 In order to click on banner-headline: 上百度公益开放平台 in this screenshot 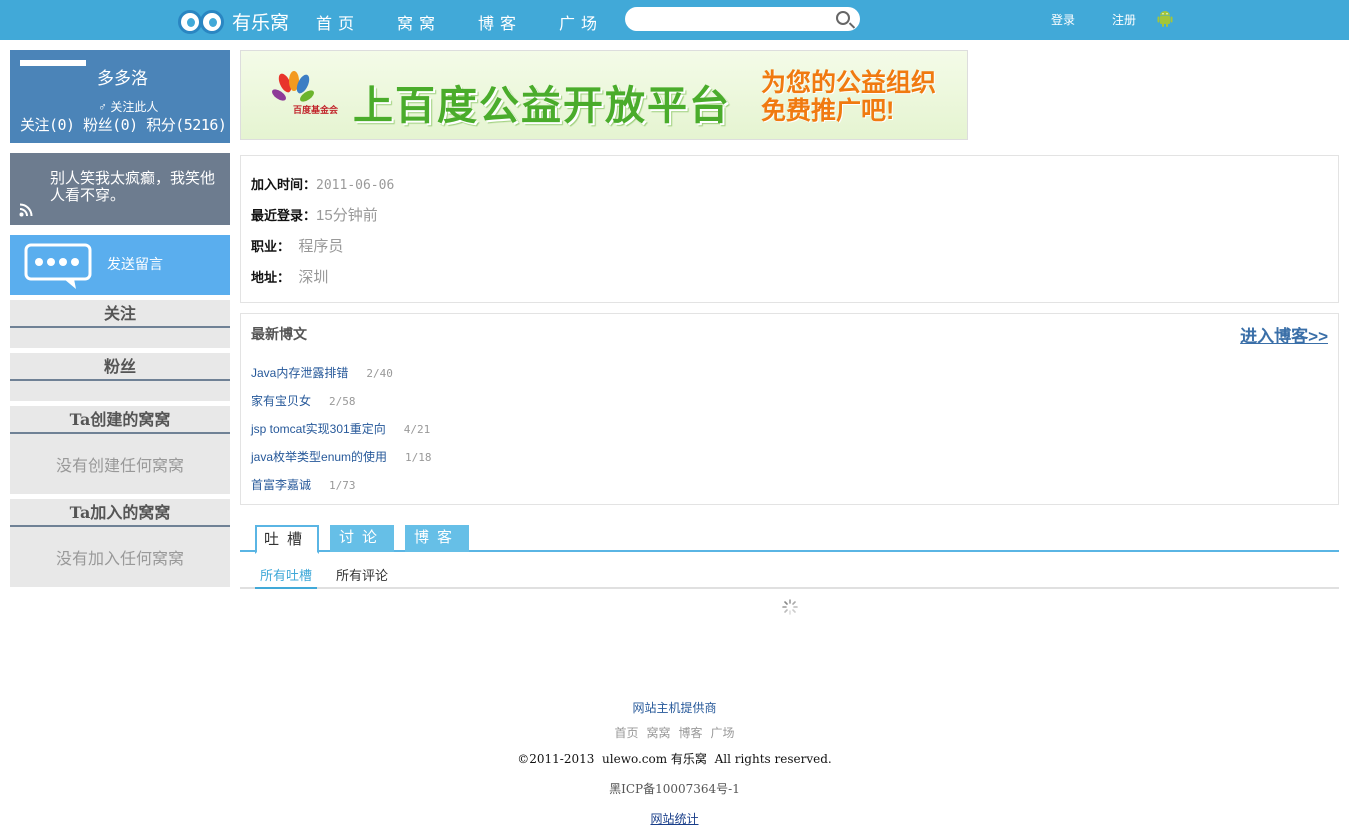, I will do `click(542, 106)`.